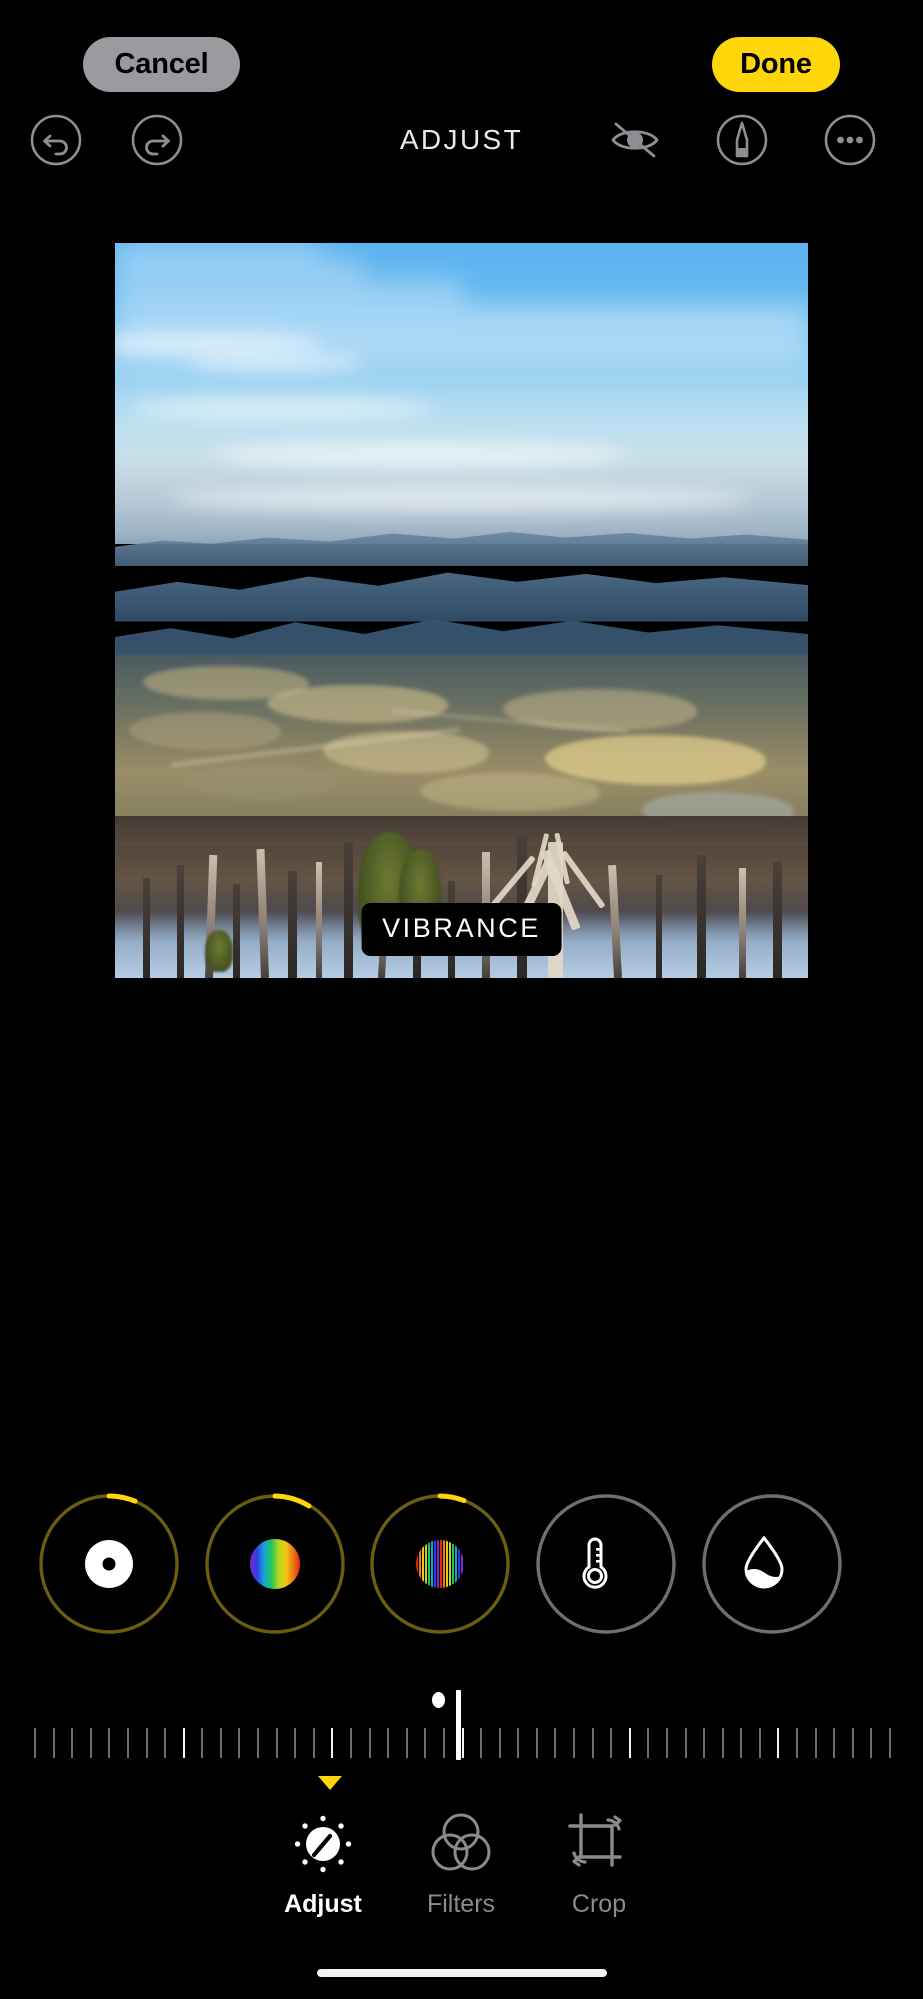 The height and width of the screenshot is (1999, 923). I want to click on thermometer-icon, so click(606, 1564).